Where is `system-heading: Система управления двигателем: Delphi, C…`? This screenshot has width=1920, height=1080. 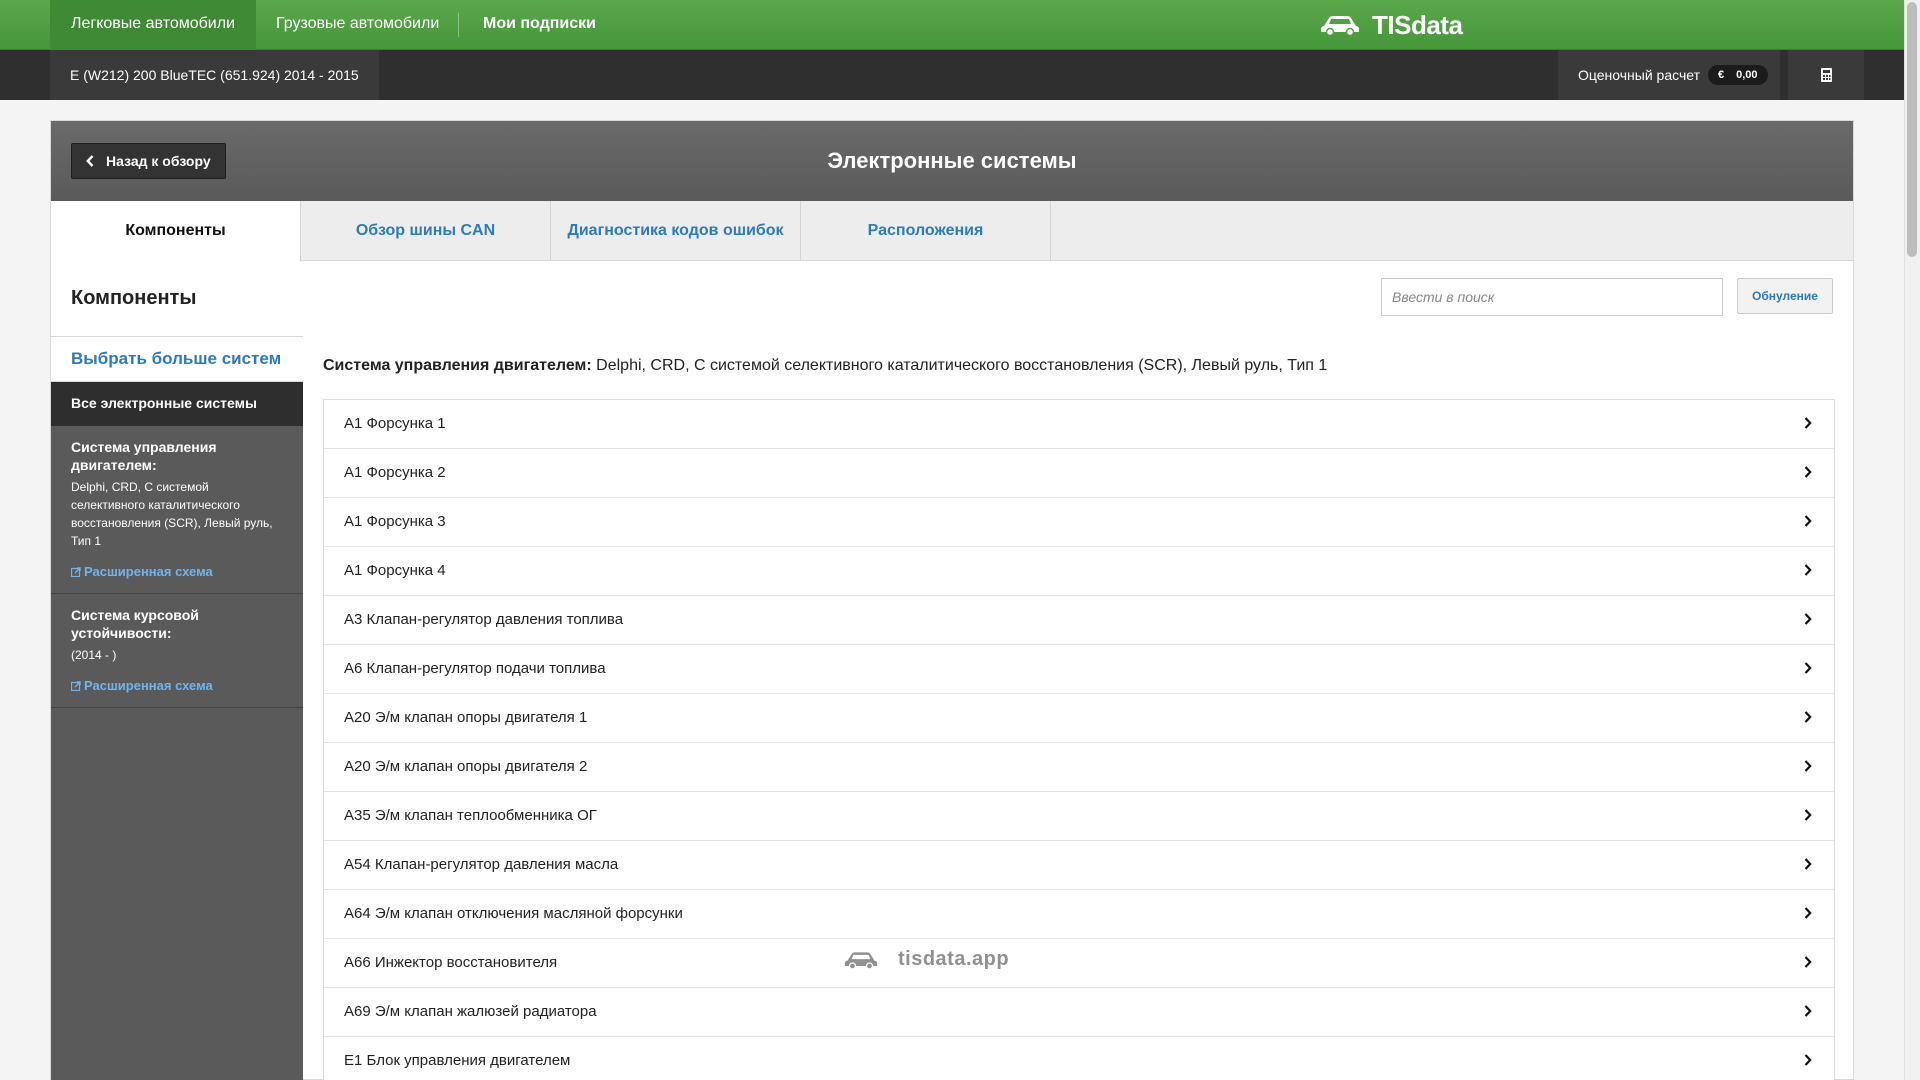
system-heading: Система управления двигателем: Delphi, C… is located at coordinates (825, 366).